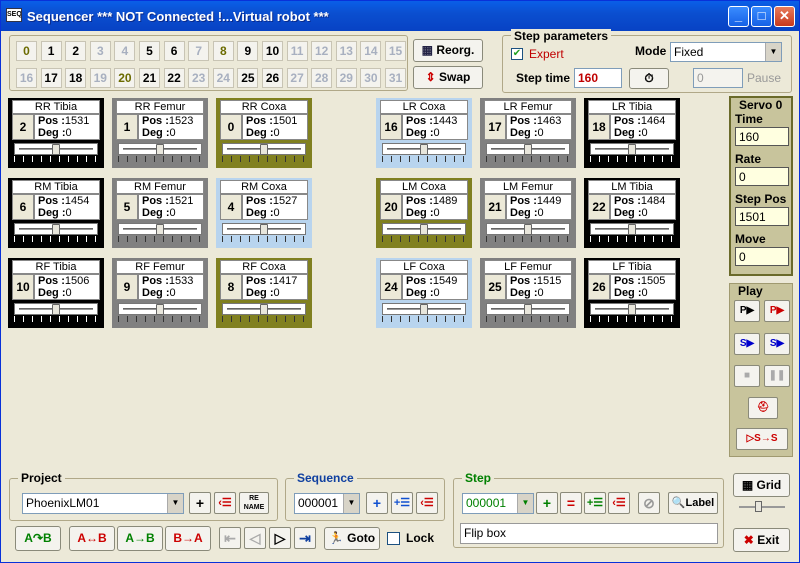 This screenshot has width=800, height=563. What do you see at coordinates (100, 51) in the screenshot?
I see `servo-tile: 3` at bounding box center [100, 51].